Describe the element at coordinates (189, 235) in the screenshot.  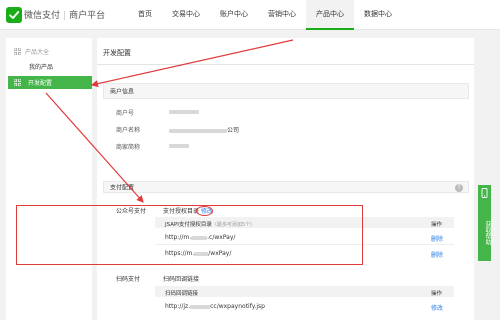
I see `highlight-box` at that location.